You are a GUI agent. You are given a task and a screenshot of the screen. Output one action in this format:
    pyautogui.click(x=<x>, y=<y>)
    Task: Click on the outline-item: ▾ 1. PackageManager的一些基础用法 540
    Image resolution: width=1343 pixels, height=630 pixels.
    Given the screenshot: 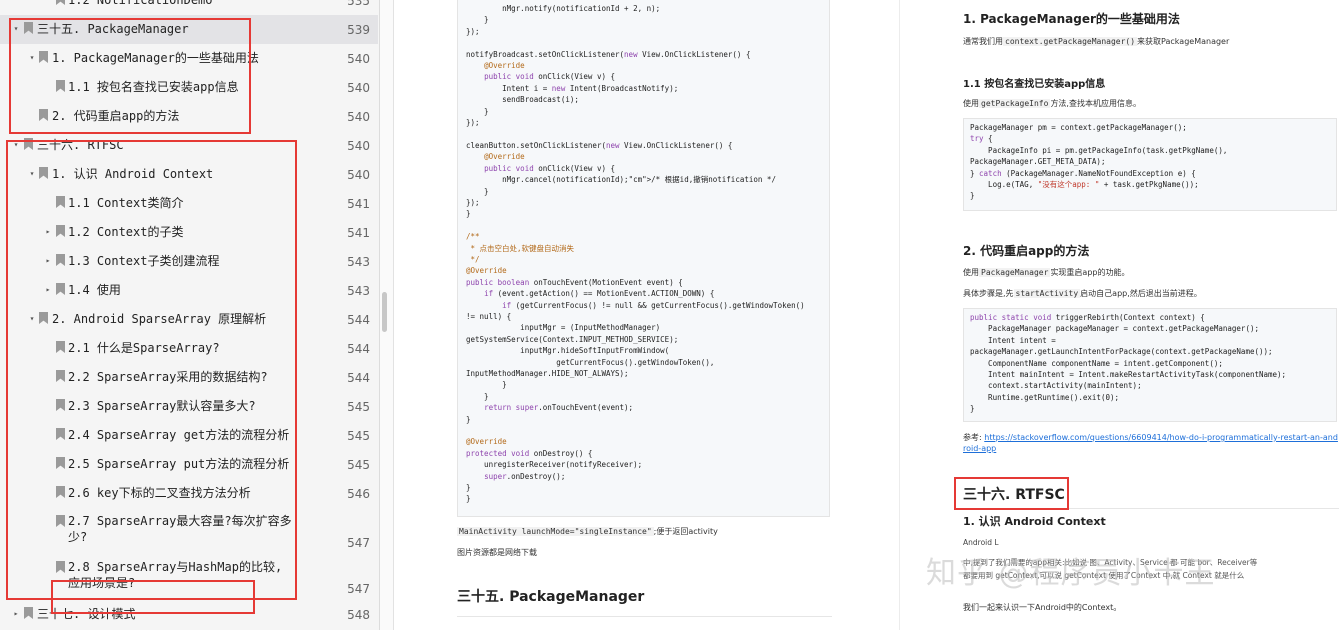 What is the action you would take?
    pyautogui.click(x=189, y=58)
    